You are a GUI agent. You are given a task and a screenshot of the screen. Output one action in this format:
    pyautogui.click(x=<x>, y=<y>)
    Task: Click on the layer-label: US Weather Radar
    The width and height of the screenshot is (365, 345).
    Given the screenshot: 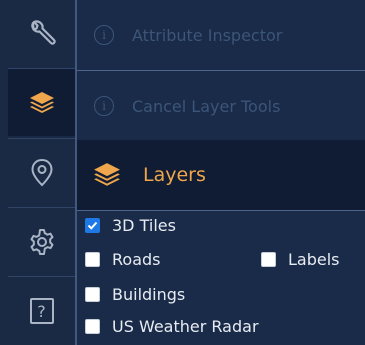 What is the action you would take?
    pyautogui.click(x=185, y=326)
    